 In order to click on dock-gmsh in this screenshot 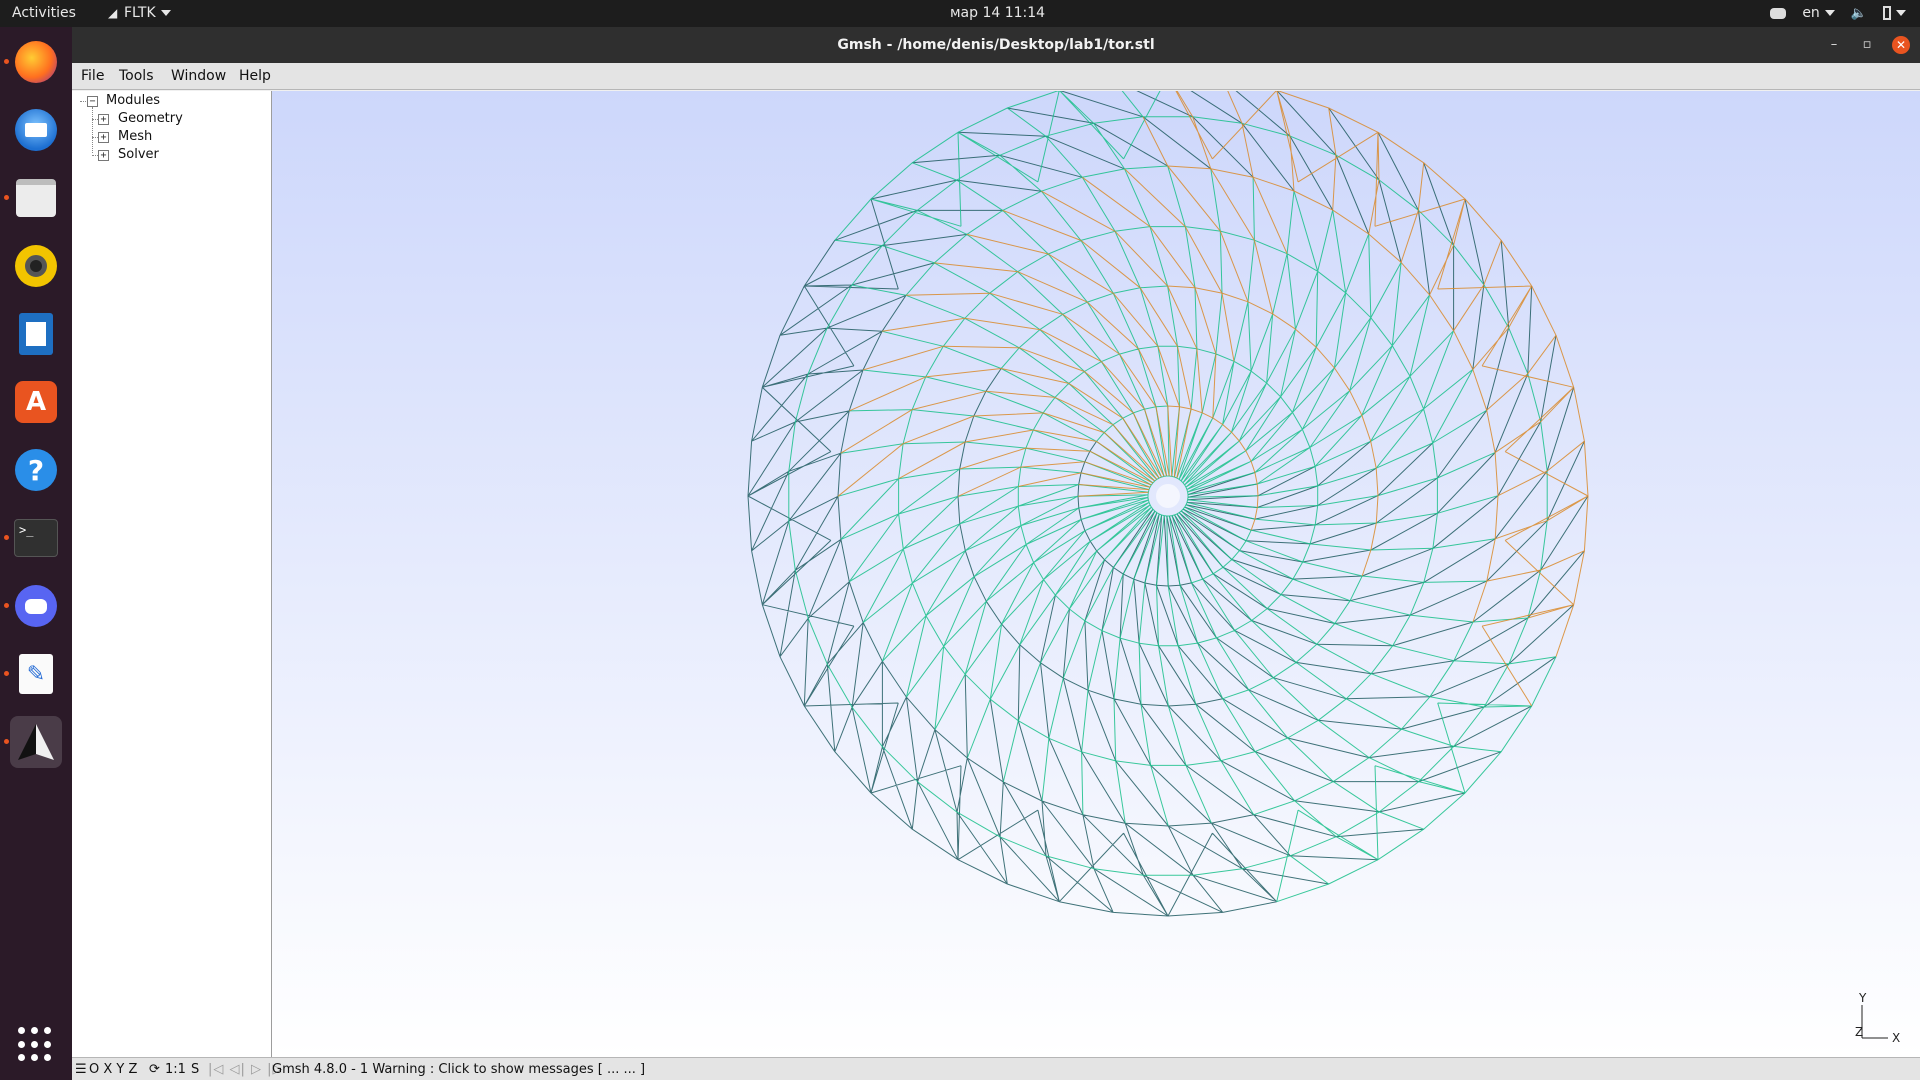, I will do `click(33, 742)`.